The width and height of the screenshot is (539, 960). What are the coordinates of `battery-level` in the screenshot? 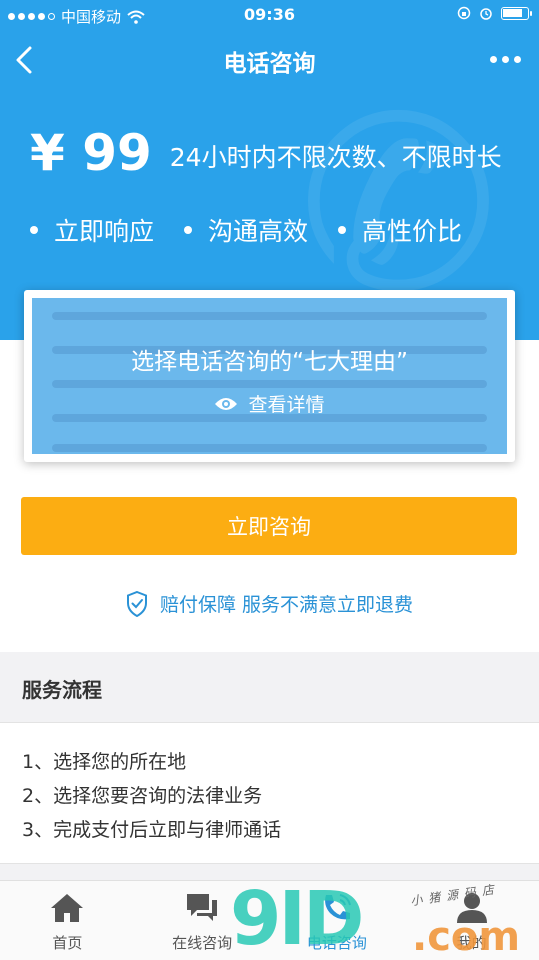 It's located at (512, 12).